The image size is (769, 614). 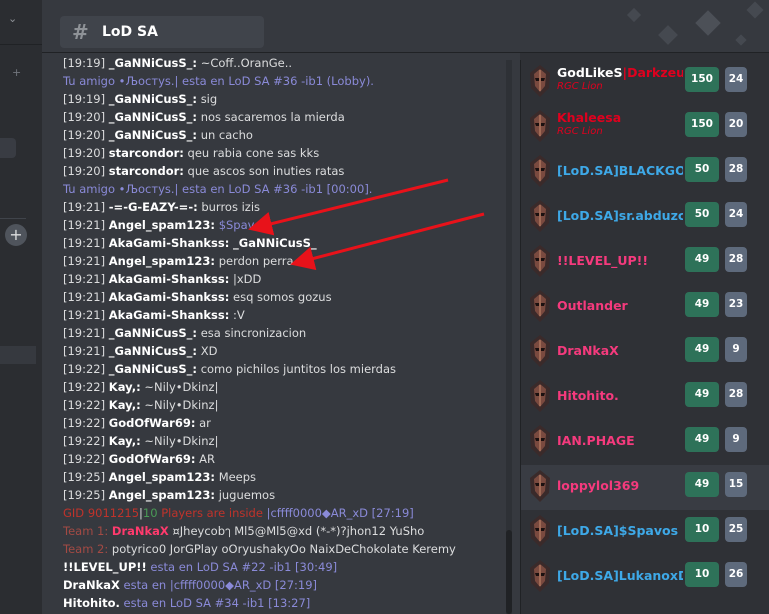 What do you see at coordinates (620, 575) in the screenshot?
I see `player-name: [LoD.SA]LukanoxD` at bounding box center [620, 575].